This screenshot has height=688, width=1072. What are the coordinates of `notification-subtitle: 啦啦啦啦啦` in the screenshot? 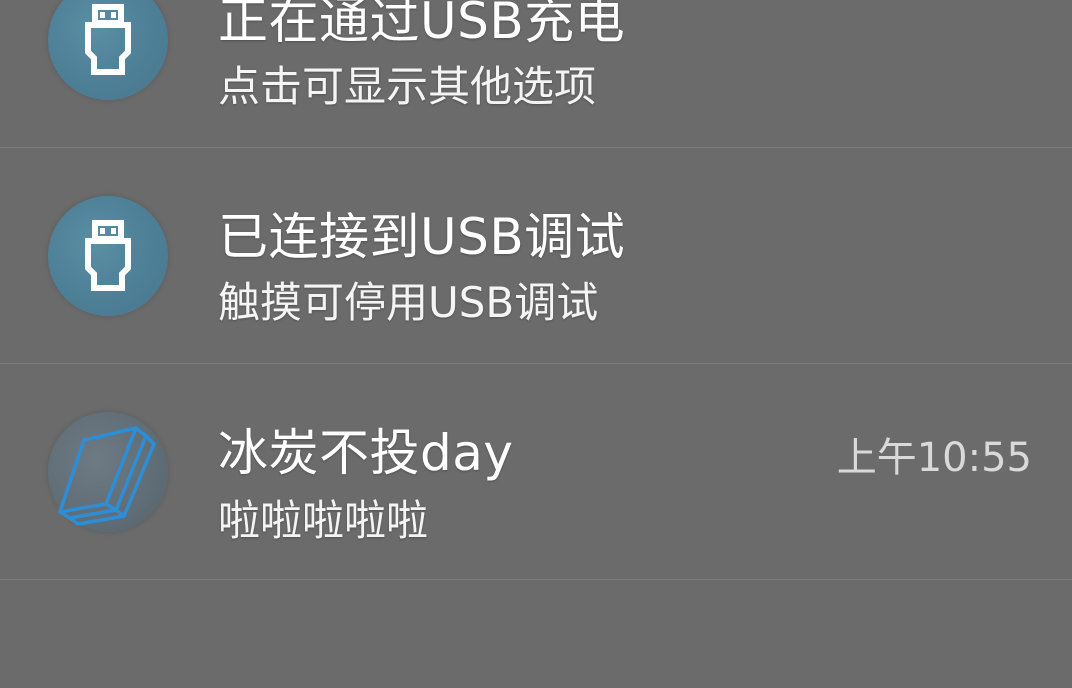 It's located at (323, 520).